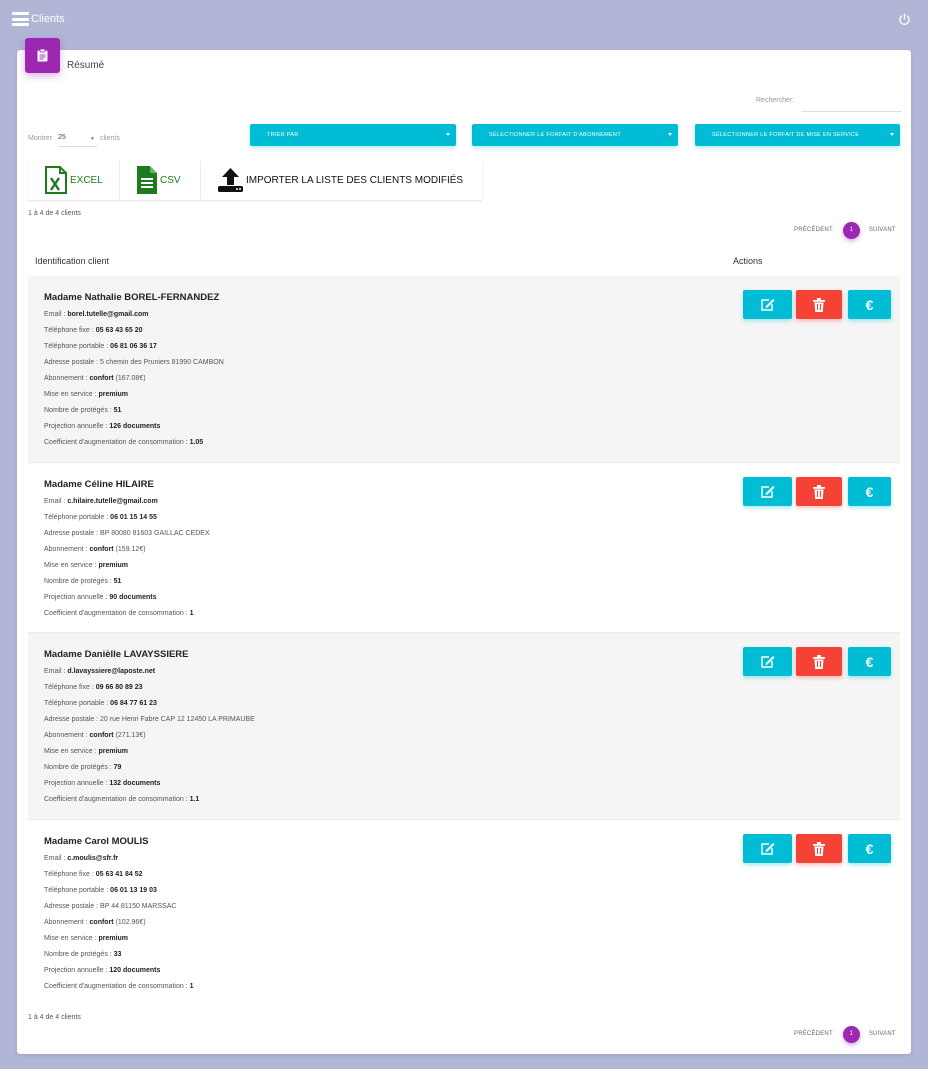 Image resolution: width=928 pixels, height=1069 pixels. Describe the element at coordinates (86, 65) in the screenshot. I see `card-title: Résumé` at that location.